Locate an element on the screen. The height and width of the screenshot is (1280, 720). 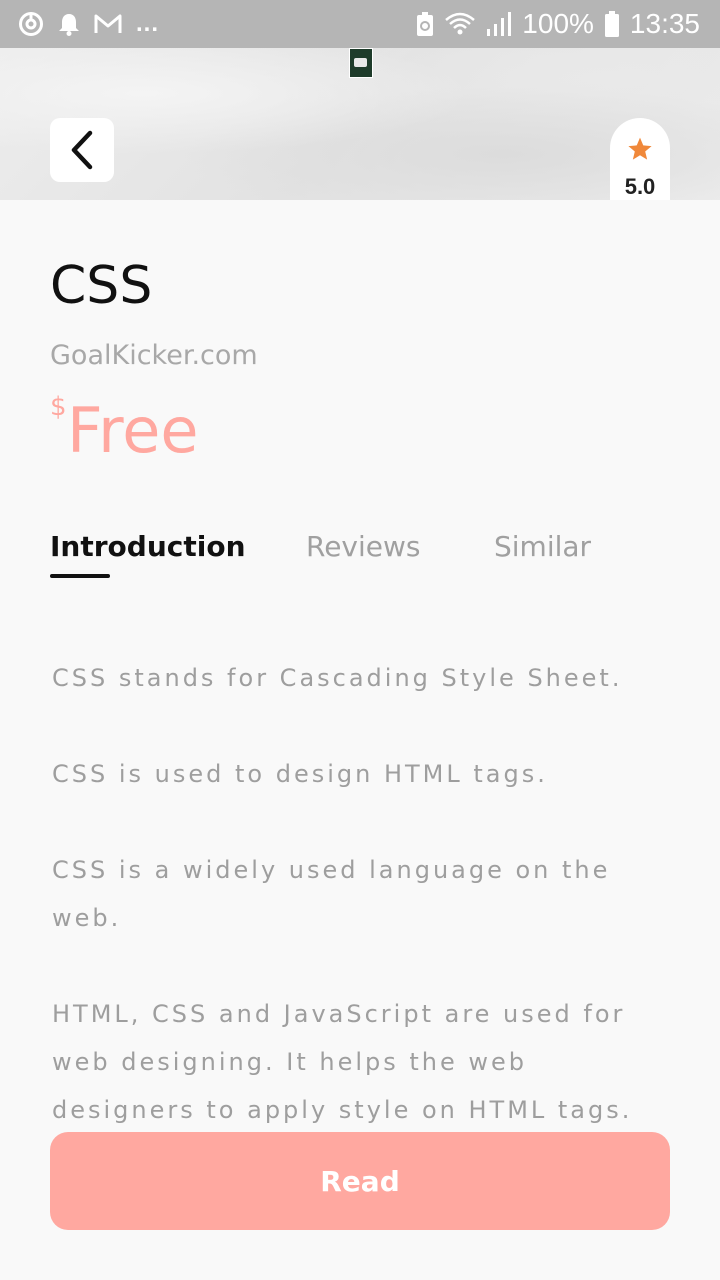
tab-bar: Introduction Reviews Similar is located at coordinates (360, 555).